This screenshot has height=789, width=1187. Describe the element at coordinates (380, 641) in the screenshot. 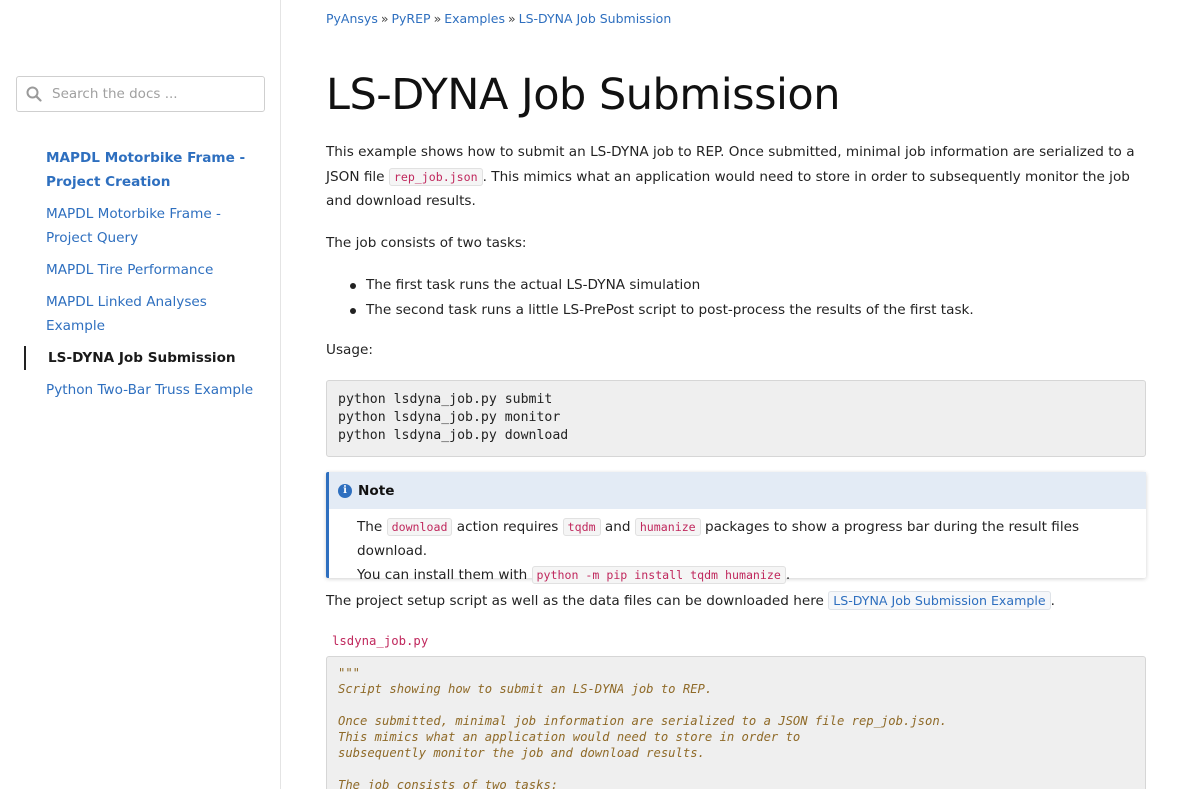

I see `source-file-name: lsdyna_job.py` at that location.